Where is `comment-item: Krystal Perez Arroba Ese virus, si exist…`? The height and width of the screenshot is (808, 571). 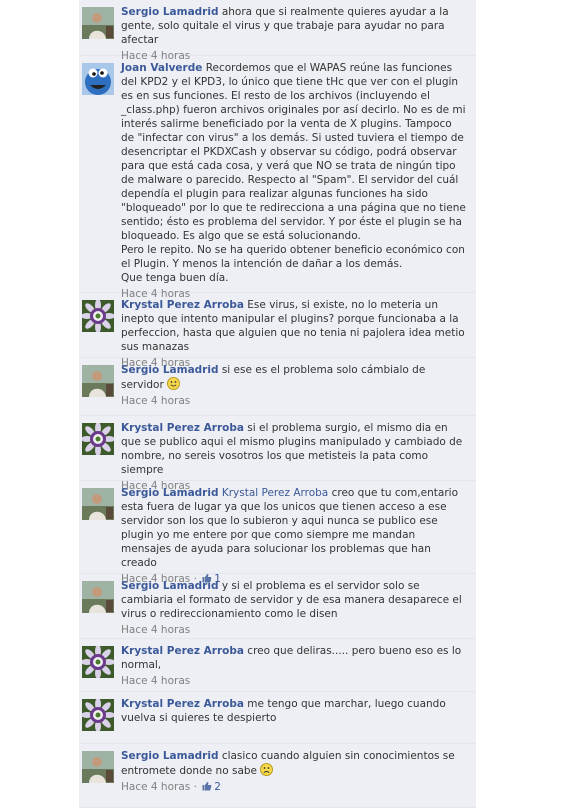
comment-item: Krystal Perez Arroba Ese virus, si exist… is located at coordinates (277, 331).